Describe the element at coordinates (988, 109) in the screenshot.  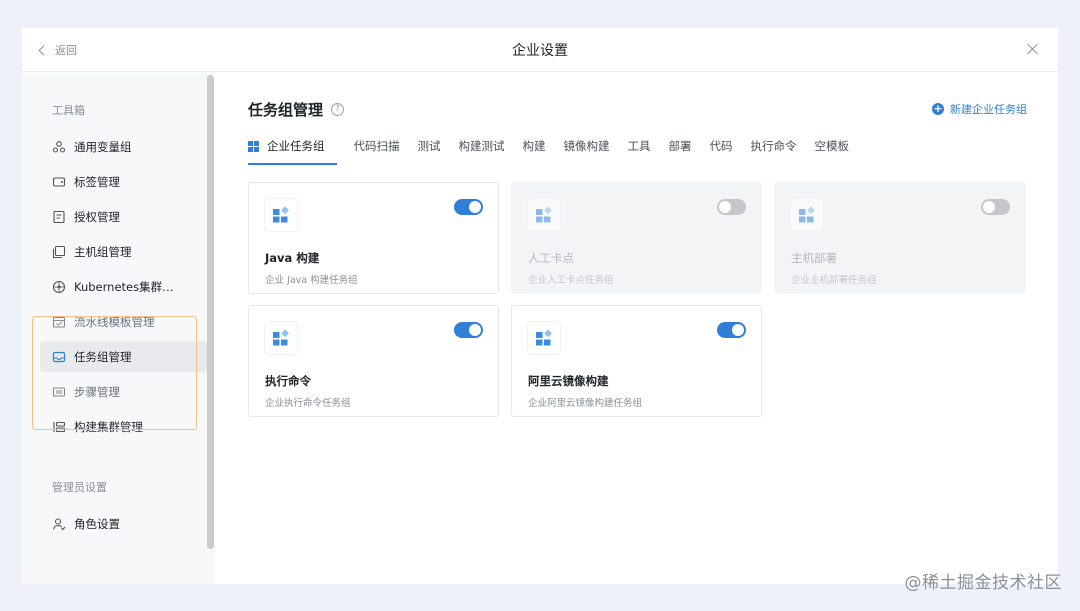
I see `new-task-group-label: 新建企业任务组` at that location.